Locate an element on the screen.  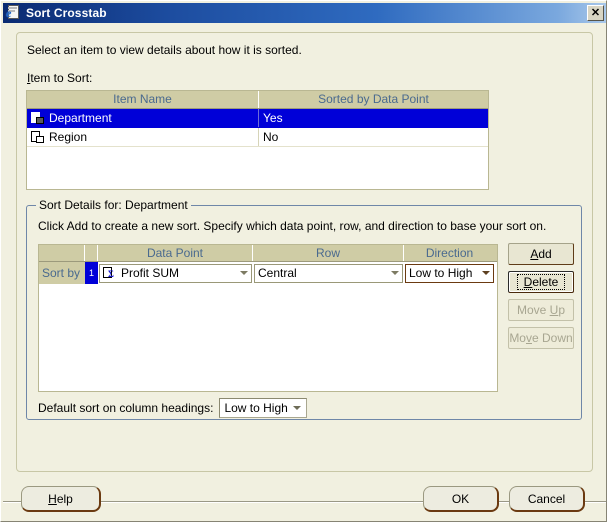
default-sort-value: Low to High is located at coordinates (256, 408).